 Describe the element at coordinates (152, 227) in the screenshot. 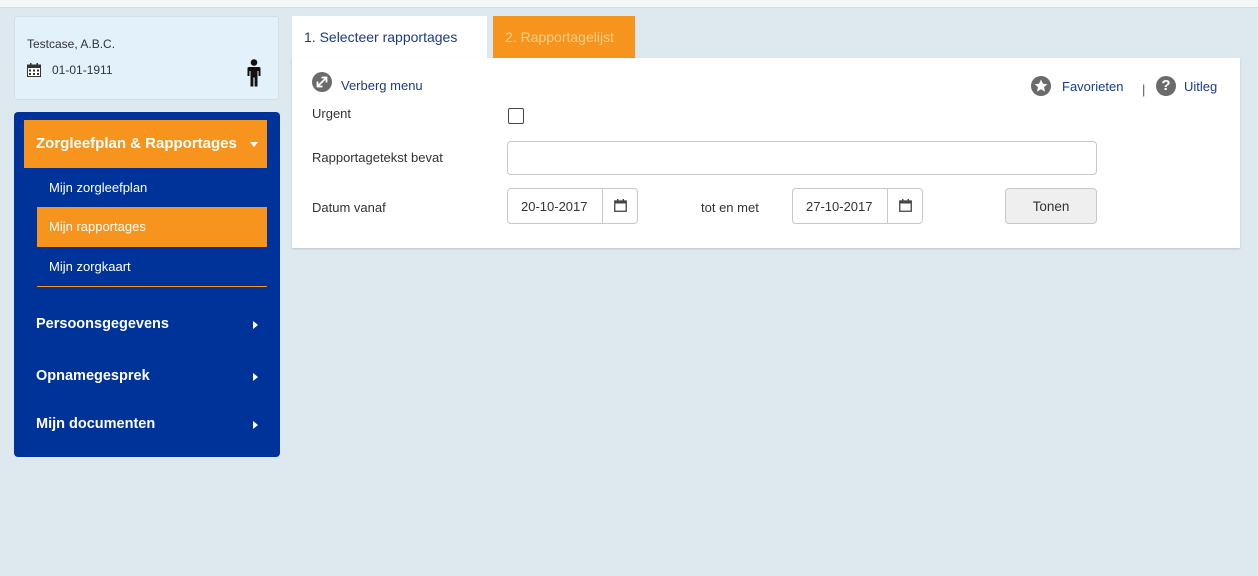

I see `sidebar-item-mijn-rapportages: Mijn rapportages` at that location.